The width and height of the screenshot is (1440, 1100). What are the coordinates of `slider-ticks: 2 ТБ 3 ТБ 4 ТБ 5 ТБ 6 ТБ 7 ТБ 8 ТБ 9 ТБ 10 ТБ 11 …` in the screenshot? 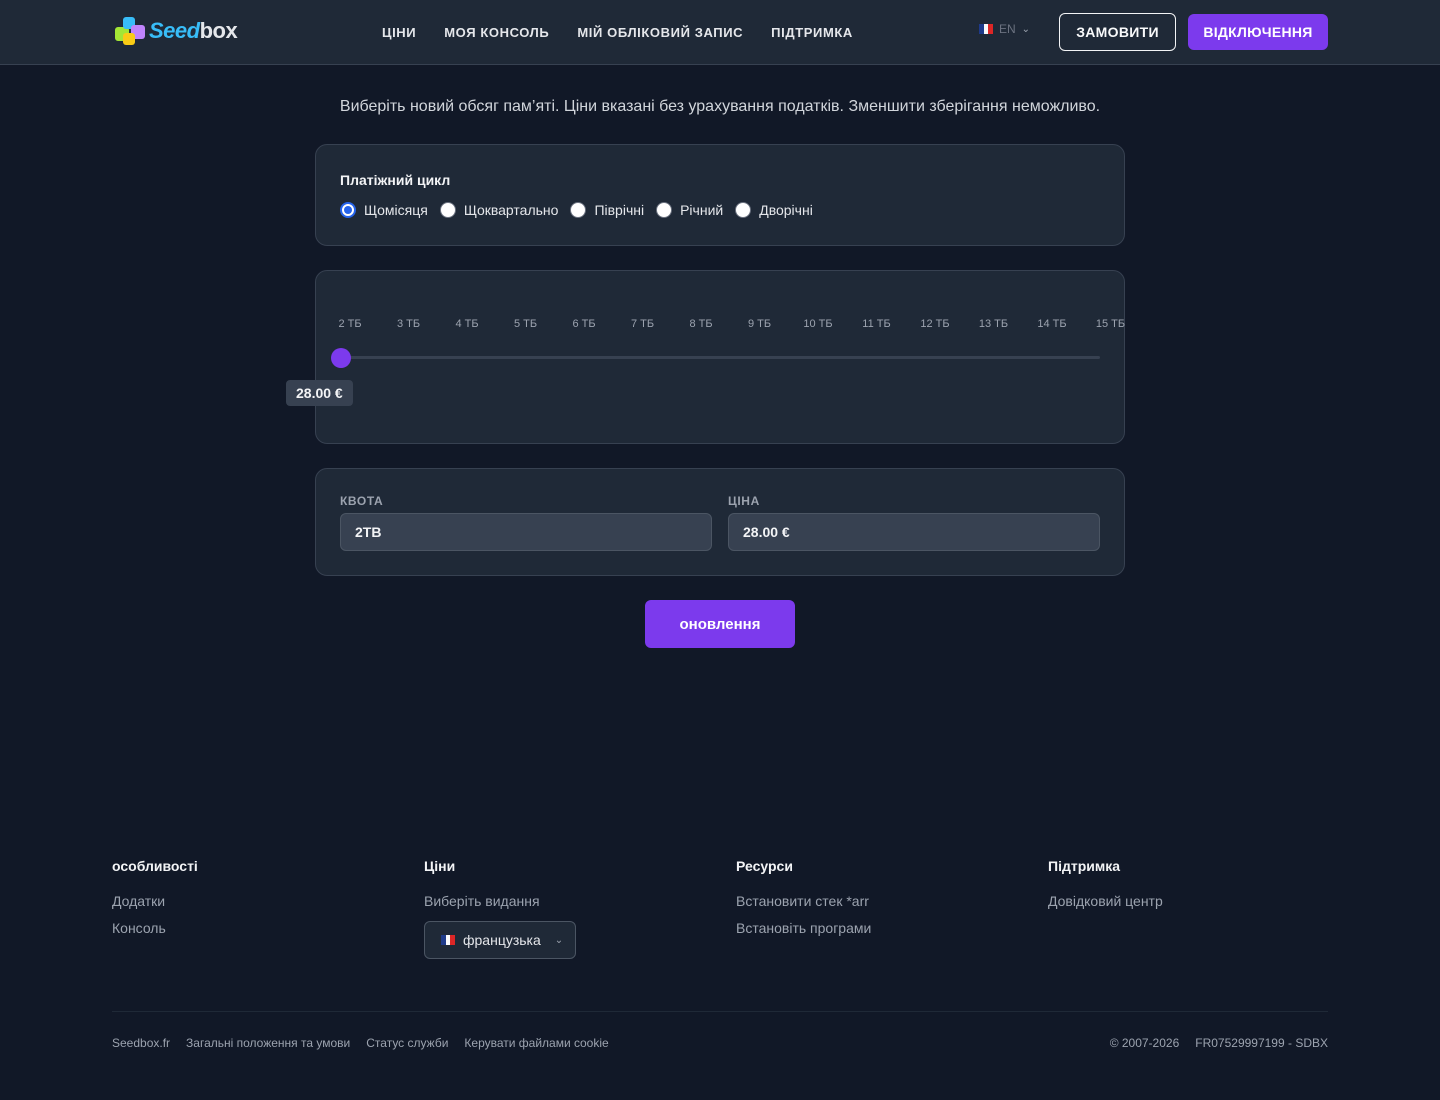 It's located at (721, 326).